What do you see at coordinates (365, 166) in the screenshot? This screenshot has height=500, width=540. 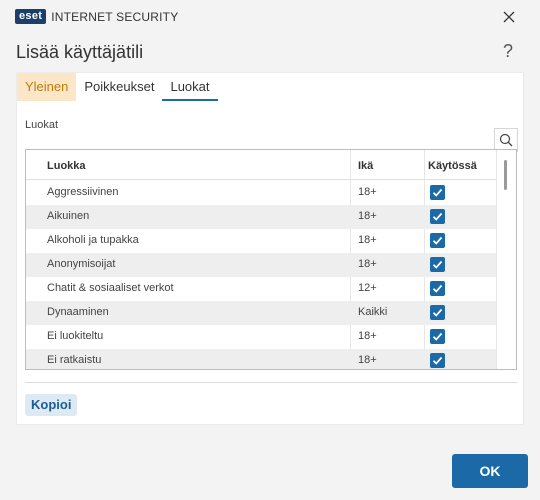 I see `column-header-age: Ikä` at bounding box center [365, 166].